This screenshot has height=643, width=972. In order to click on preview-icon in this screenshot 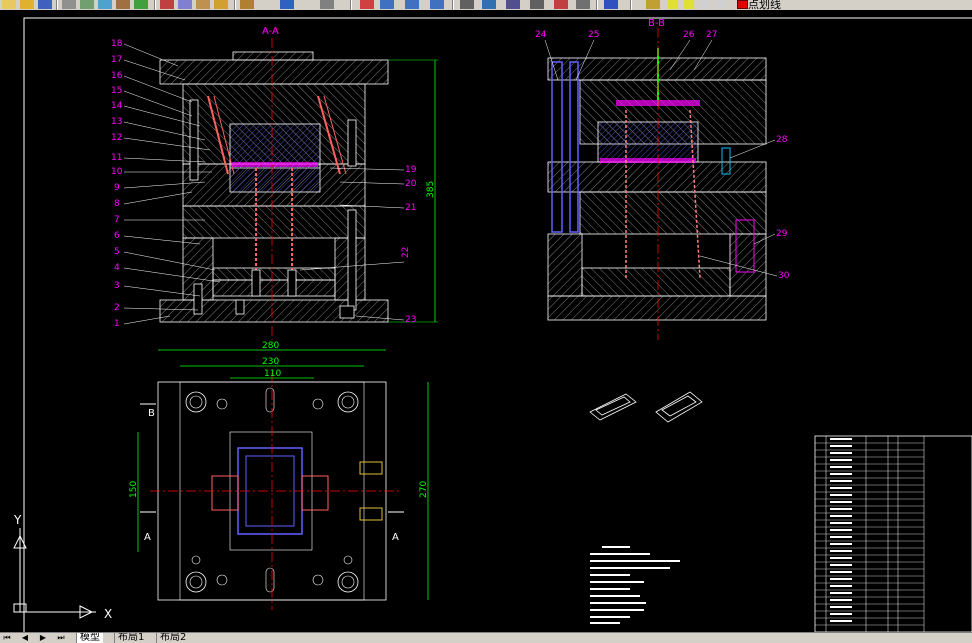, I will do `click(87, 4)`.